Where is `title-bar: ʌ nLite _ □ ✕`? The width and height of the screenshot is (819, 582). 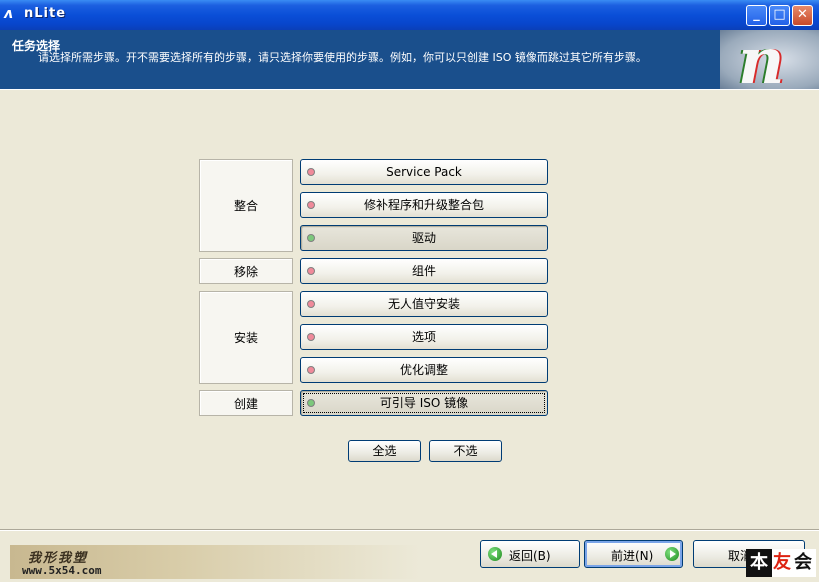 title-bar: ʌ nLite _ □ ✕ is located at coordinates (409, 15).